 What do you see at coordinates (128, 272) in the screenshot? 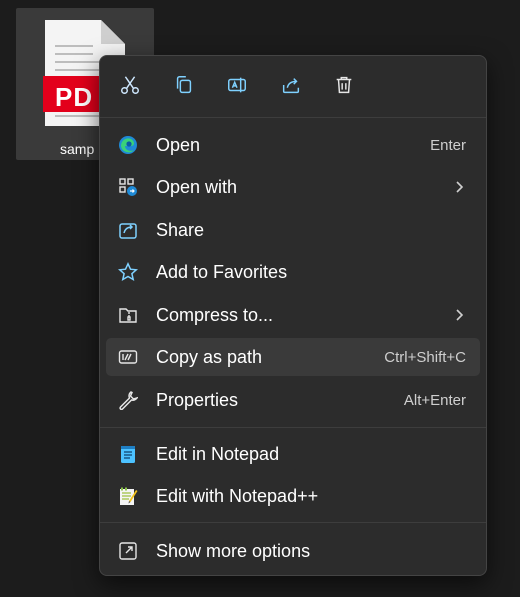
I see `star-icon` at bounding box center [128, 272].